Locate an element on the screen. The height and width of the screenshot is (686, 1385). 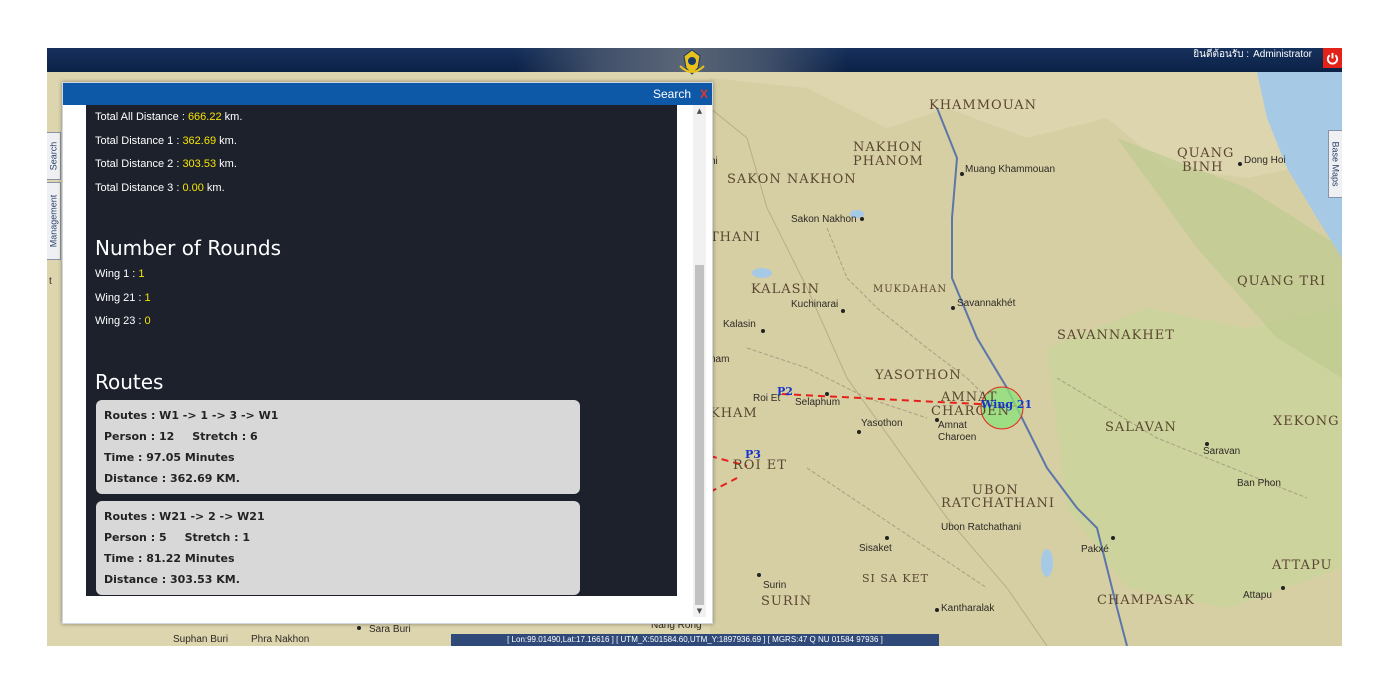
scroll-thumb is located at coordinates (699, 435).